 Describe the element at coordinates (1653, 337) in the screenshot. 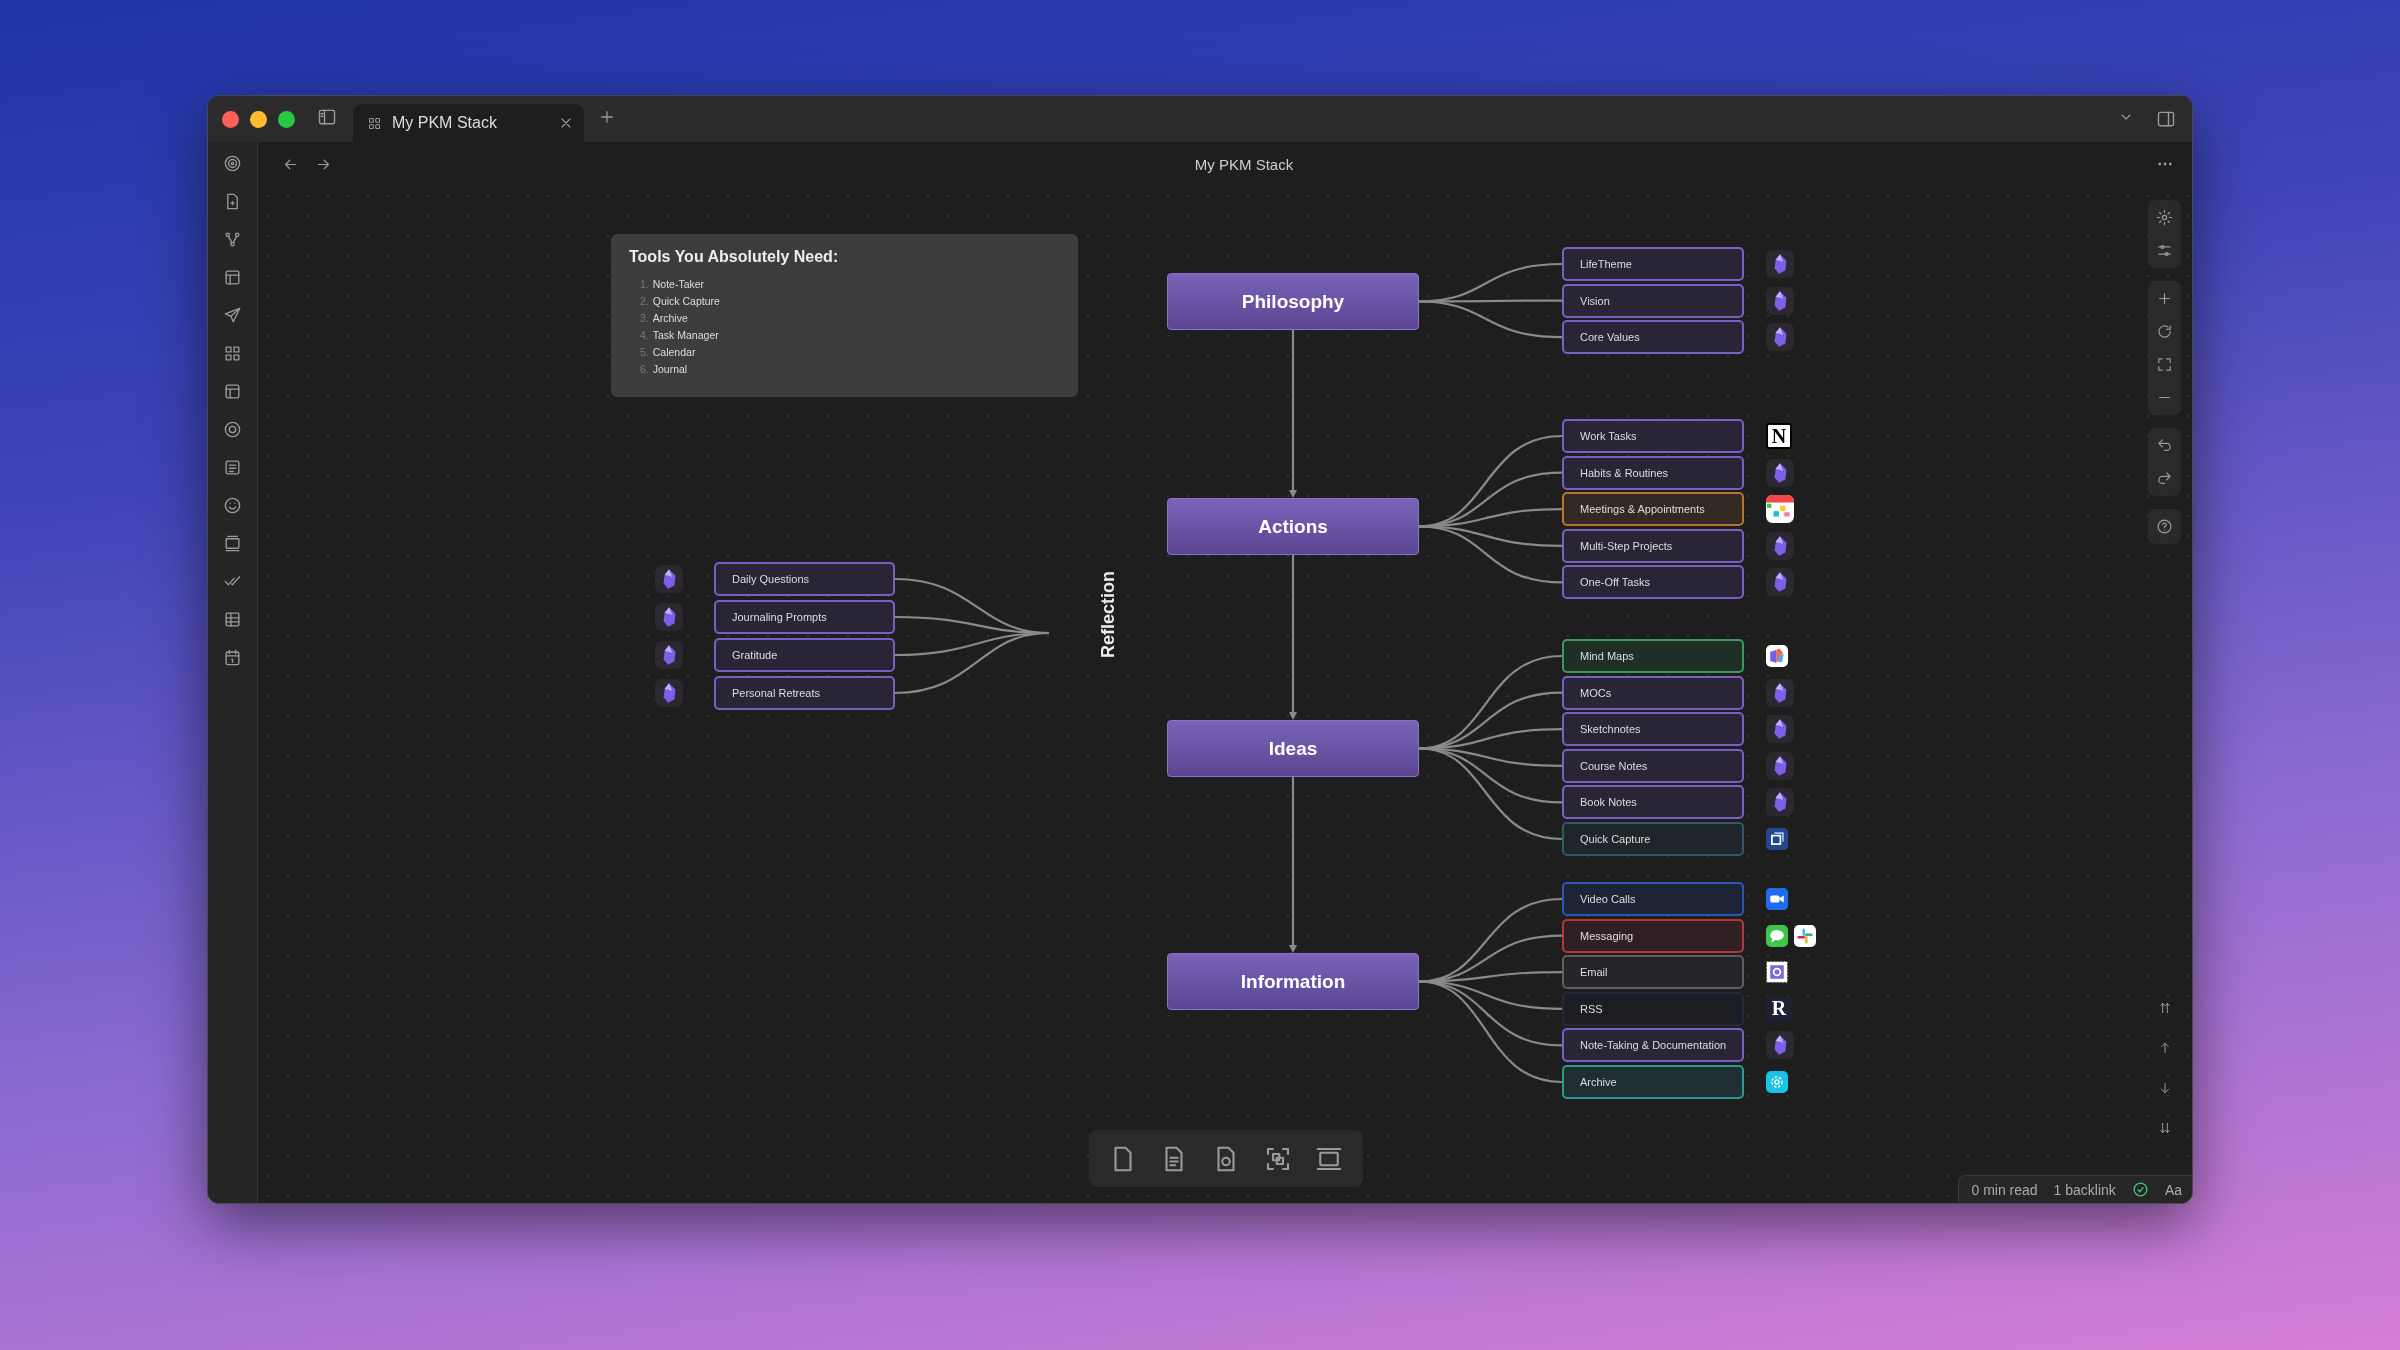

I see `mind-map-node: Core Values` at that location.